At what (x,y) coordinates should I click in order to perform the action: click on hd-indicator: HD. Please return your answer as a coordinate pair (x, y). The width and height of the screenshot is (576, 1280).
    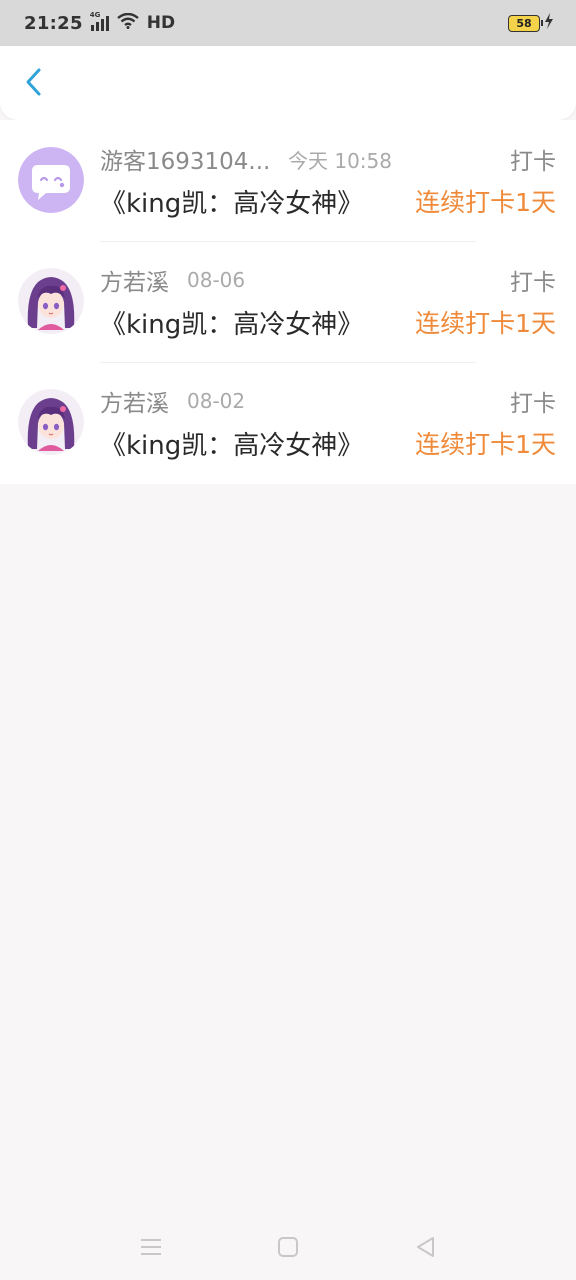
    Looking at the image, I should click on (161, 23).